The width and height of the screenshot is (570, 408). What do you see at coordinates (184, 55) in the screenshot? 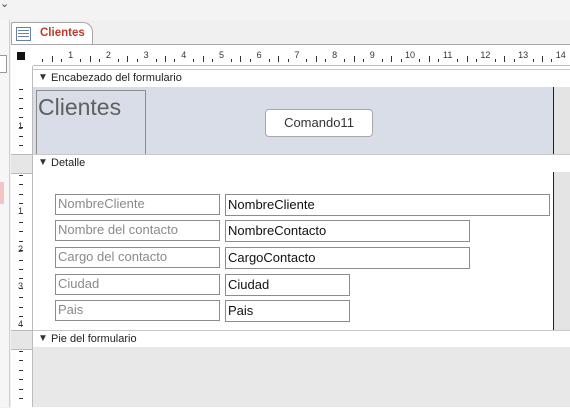
I see `ruler-number: 4` at bounding box center [184, 55].